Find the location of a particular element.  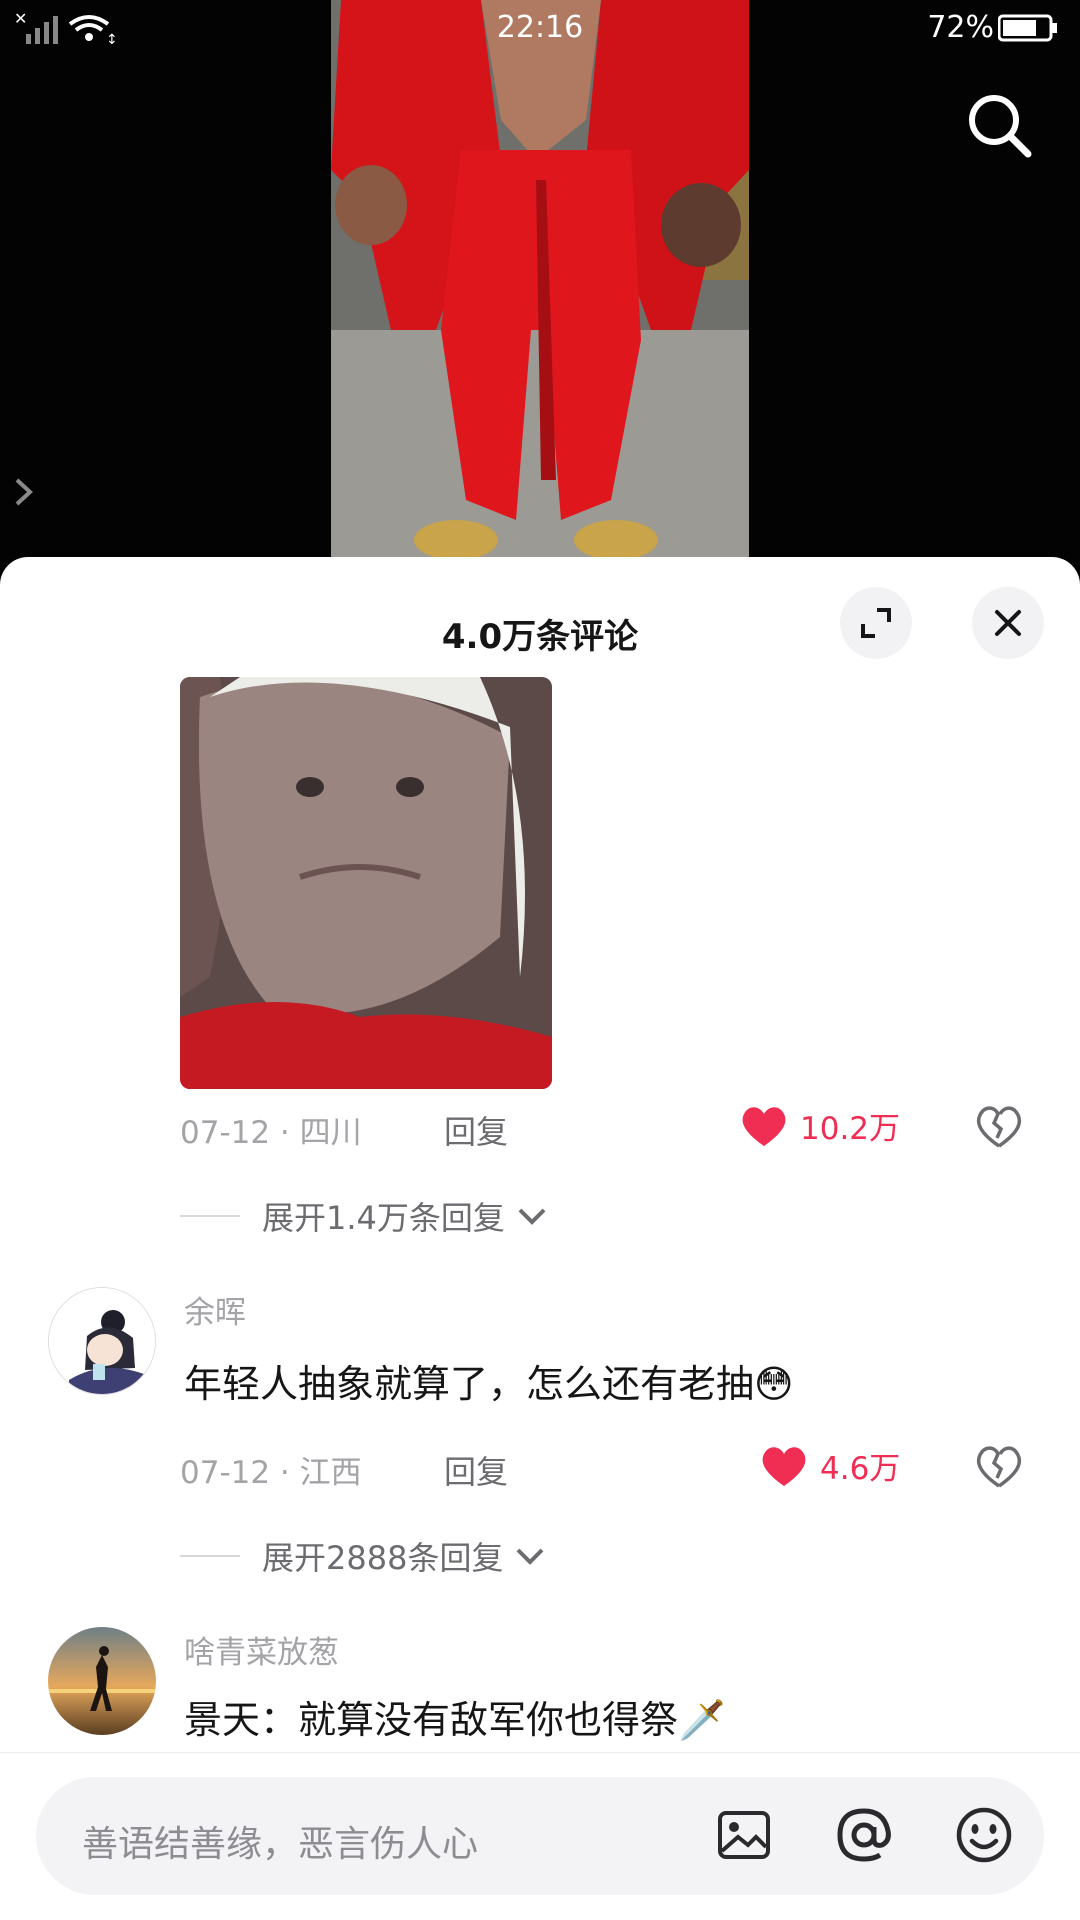

image-button is located at coordinates (744, 1835).